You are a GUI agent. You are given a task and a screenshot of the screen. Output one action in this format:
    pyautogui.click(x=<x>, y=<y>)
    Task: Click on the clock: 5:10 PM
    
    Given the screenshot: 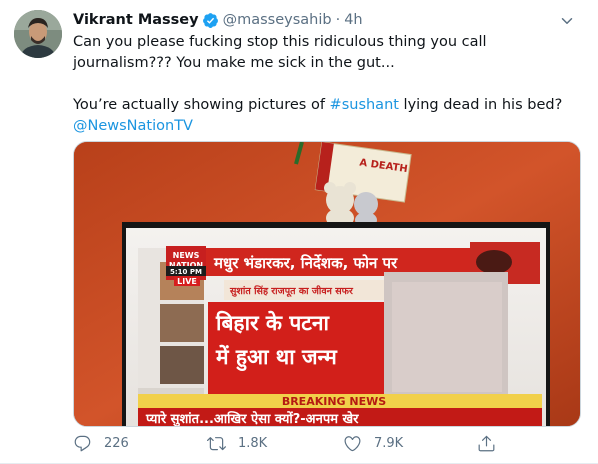 What is the action you would take?
    pyautogui.click(x=186, y=272)
    